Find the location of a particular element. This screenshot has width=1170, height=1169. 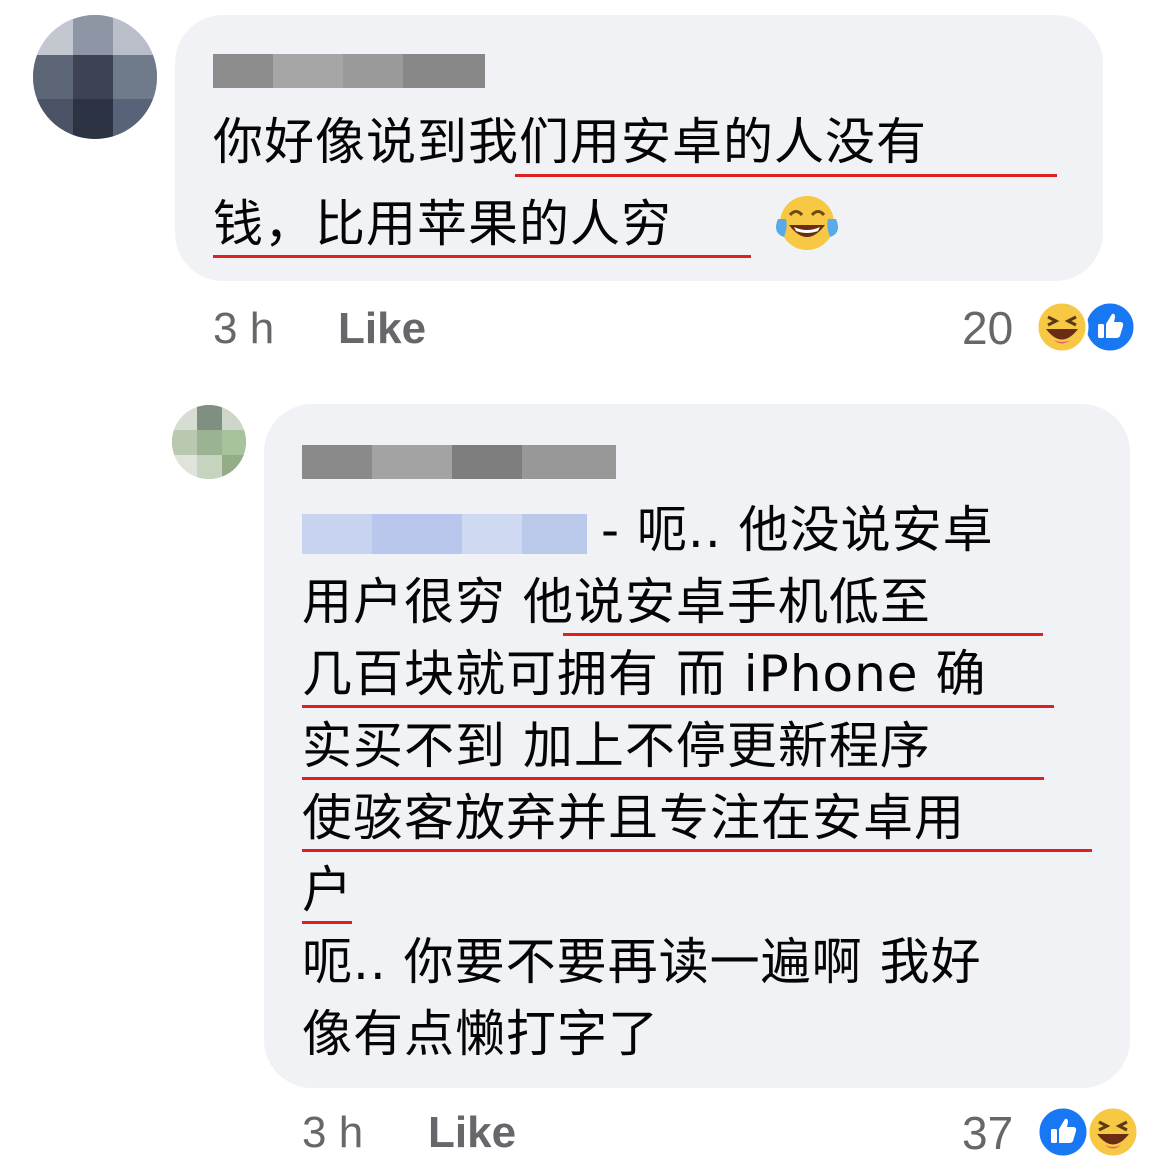

laughing-tears-emoji is located at coordinates (807, 223).